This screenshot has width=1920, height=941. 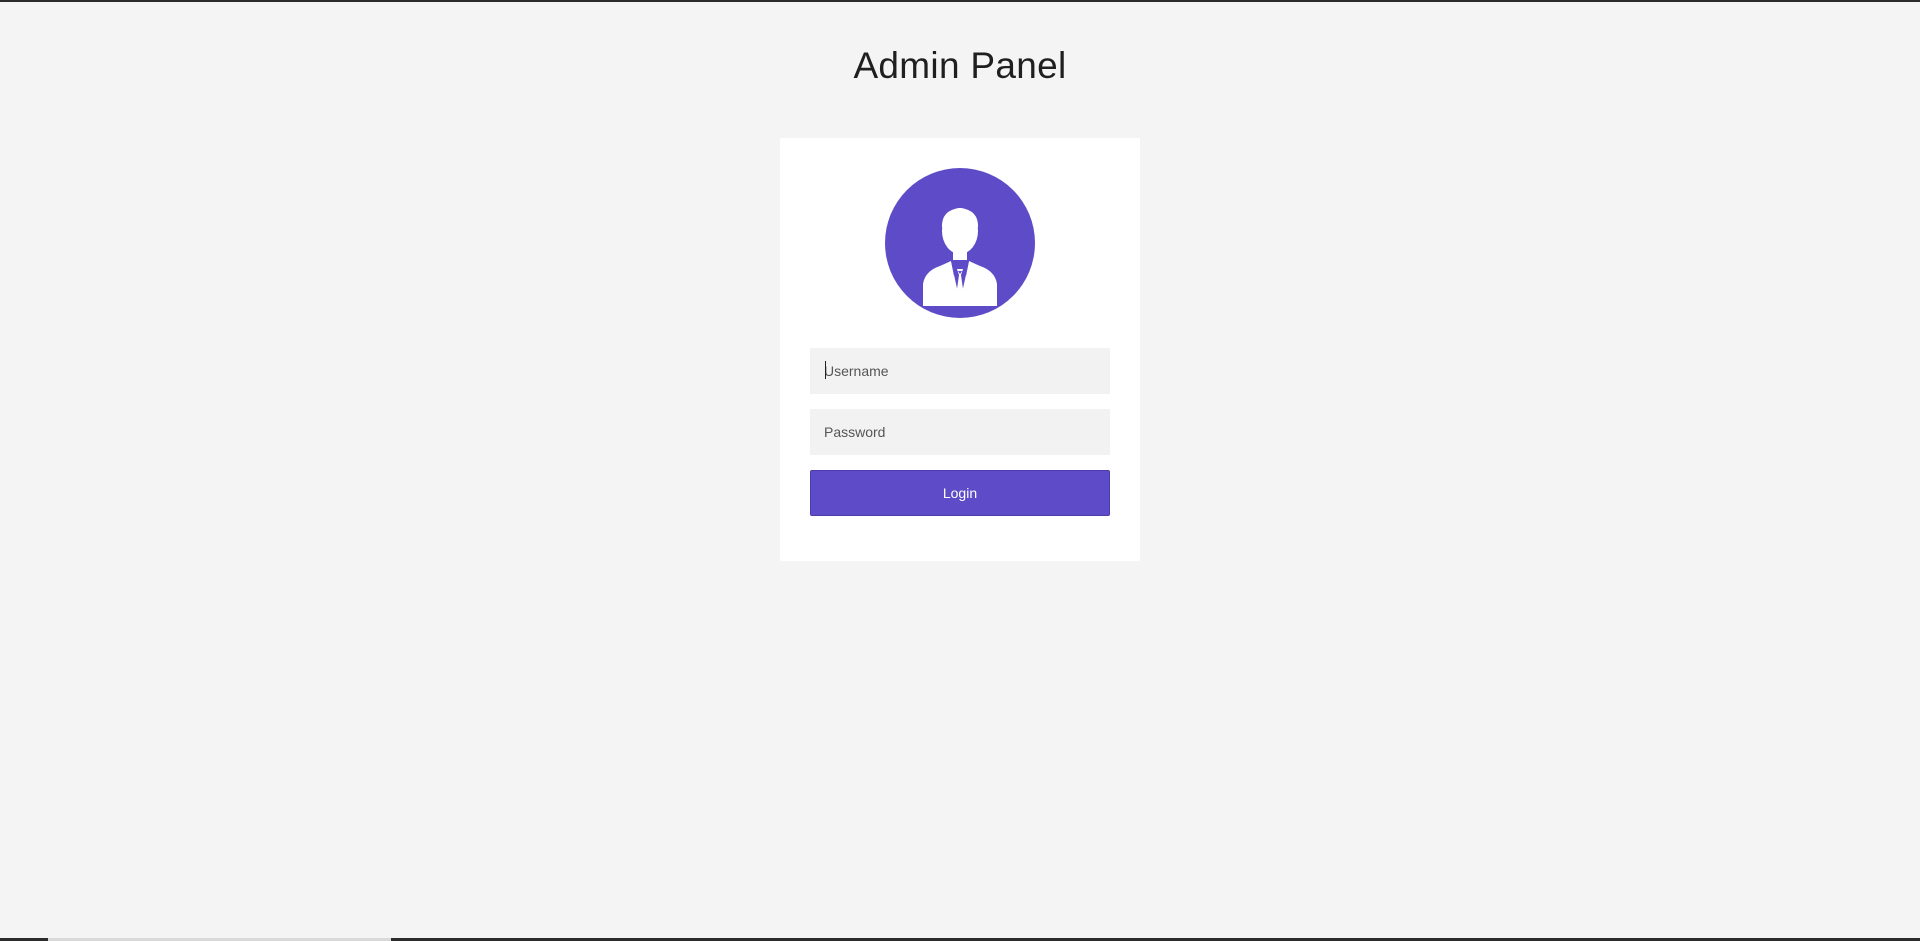 I want to click on avatar, so click(x=960, y=243).